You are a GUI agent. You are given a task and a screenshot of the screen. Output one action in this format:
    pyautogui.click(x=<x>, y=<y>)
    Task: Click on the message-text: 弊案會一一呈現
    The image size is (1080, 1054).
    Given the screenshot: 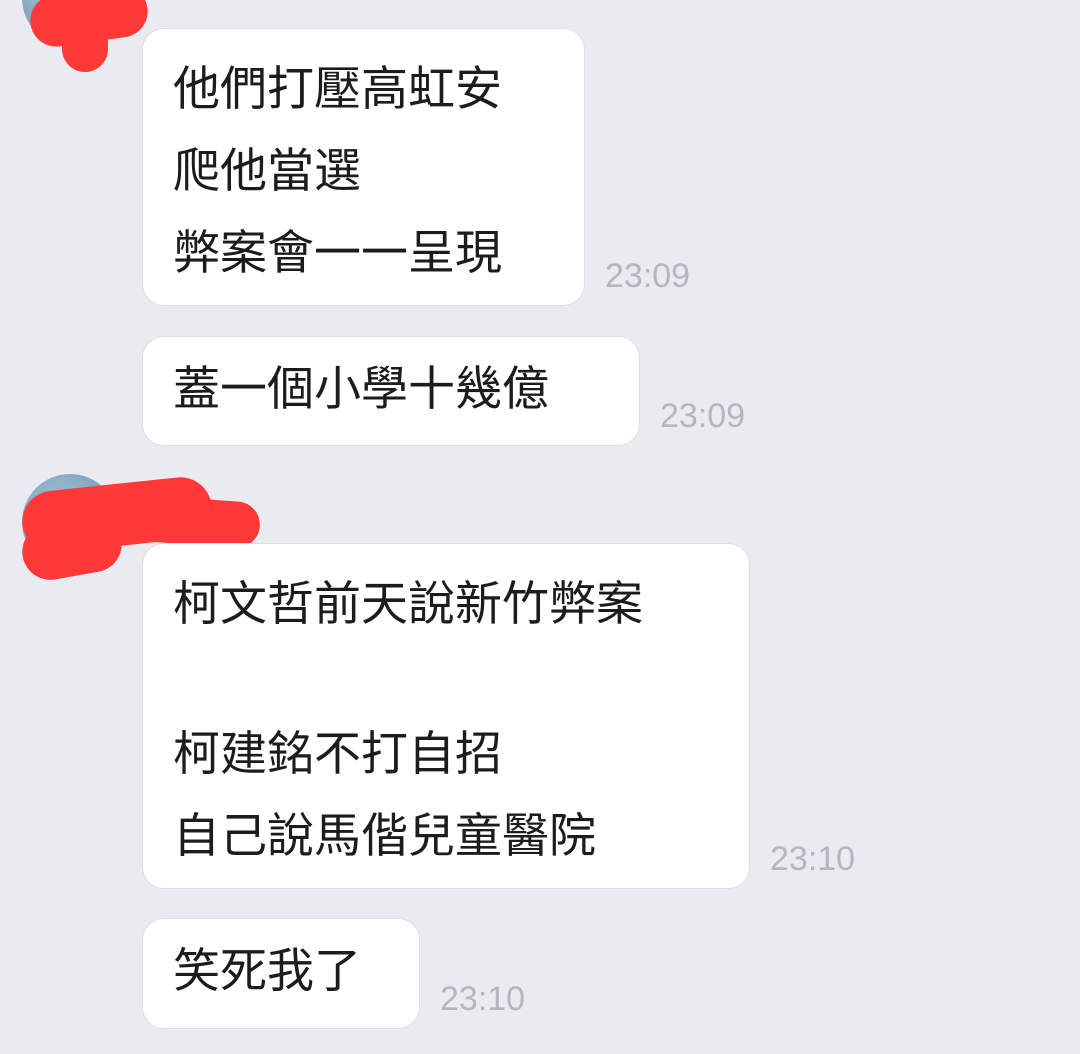 What is the action you would take?
    pyautogui.click(x=337, y=253)
    